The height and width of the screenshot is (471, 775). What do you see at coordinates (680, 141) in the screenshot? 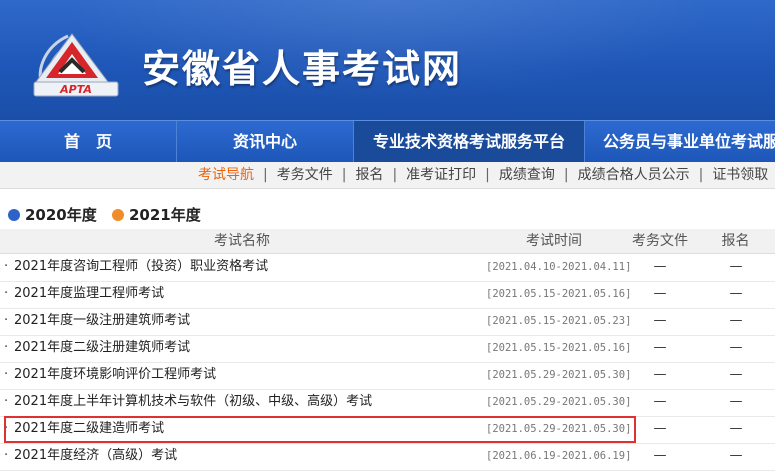
I see `nav-item-civil-service-exams: 公务员与事业单位考试服务平台` at bounding box center [680, 141].